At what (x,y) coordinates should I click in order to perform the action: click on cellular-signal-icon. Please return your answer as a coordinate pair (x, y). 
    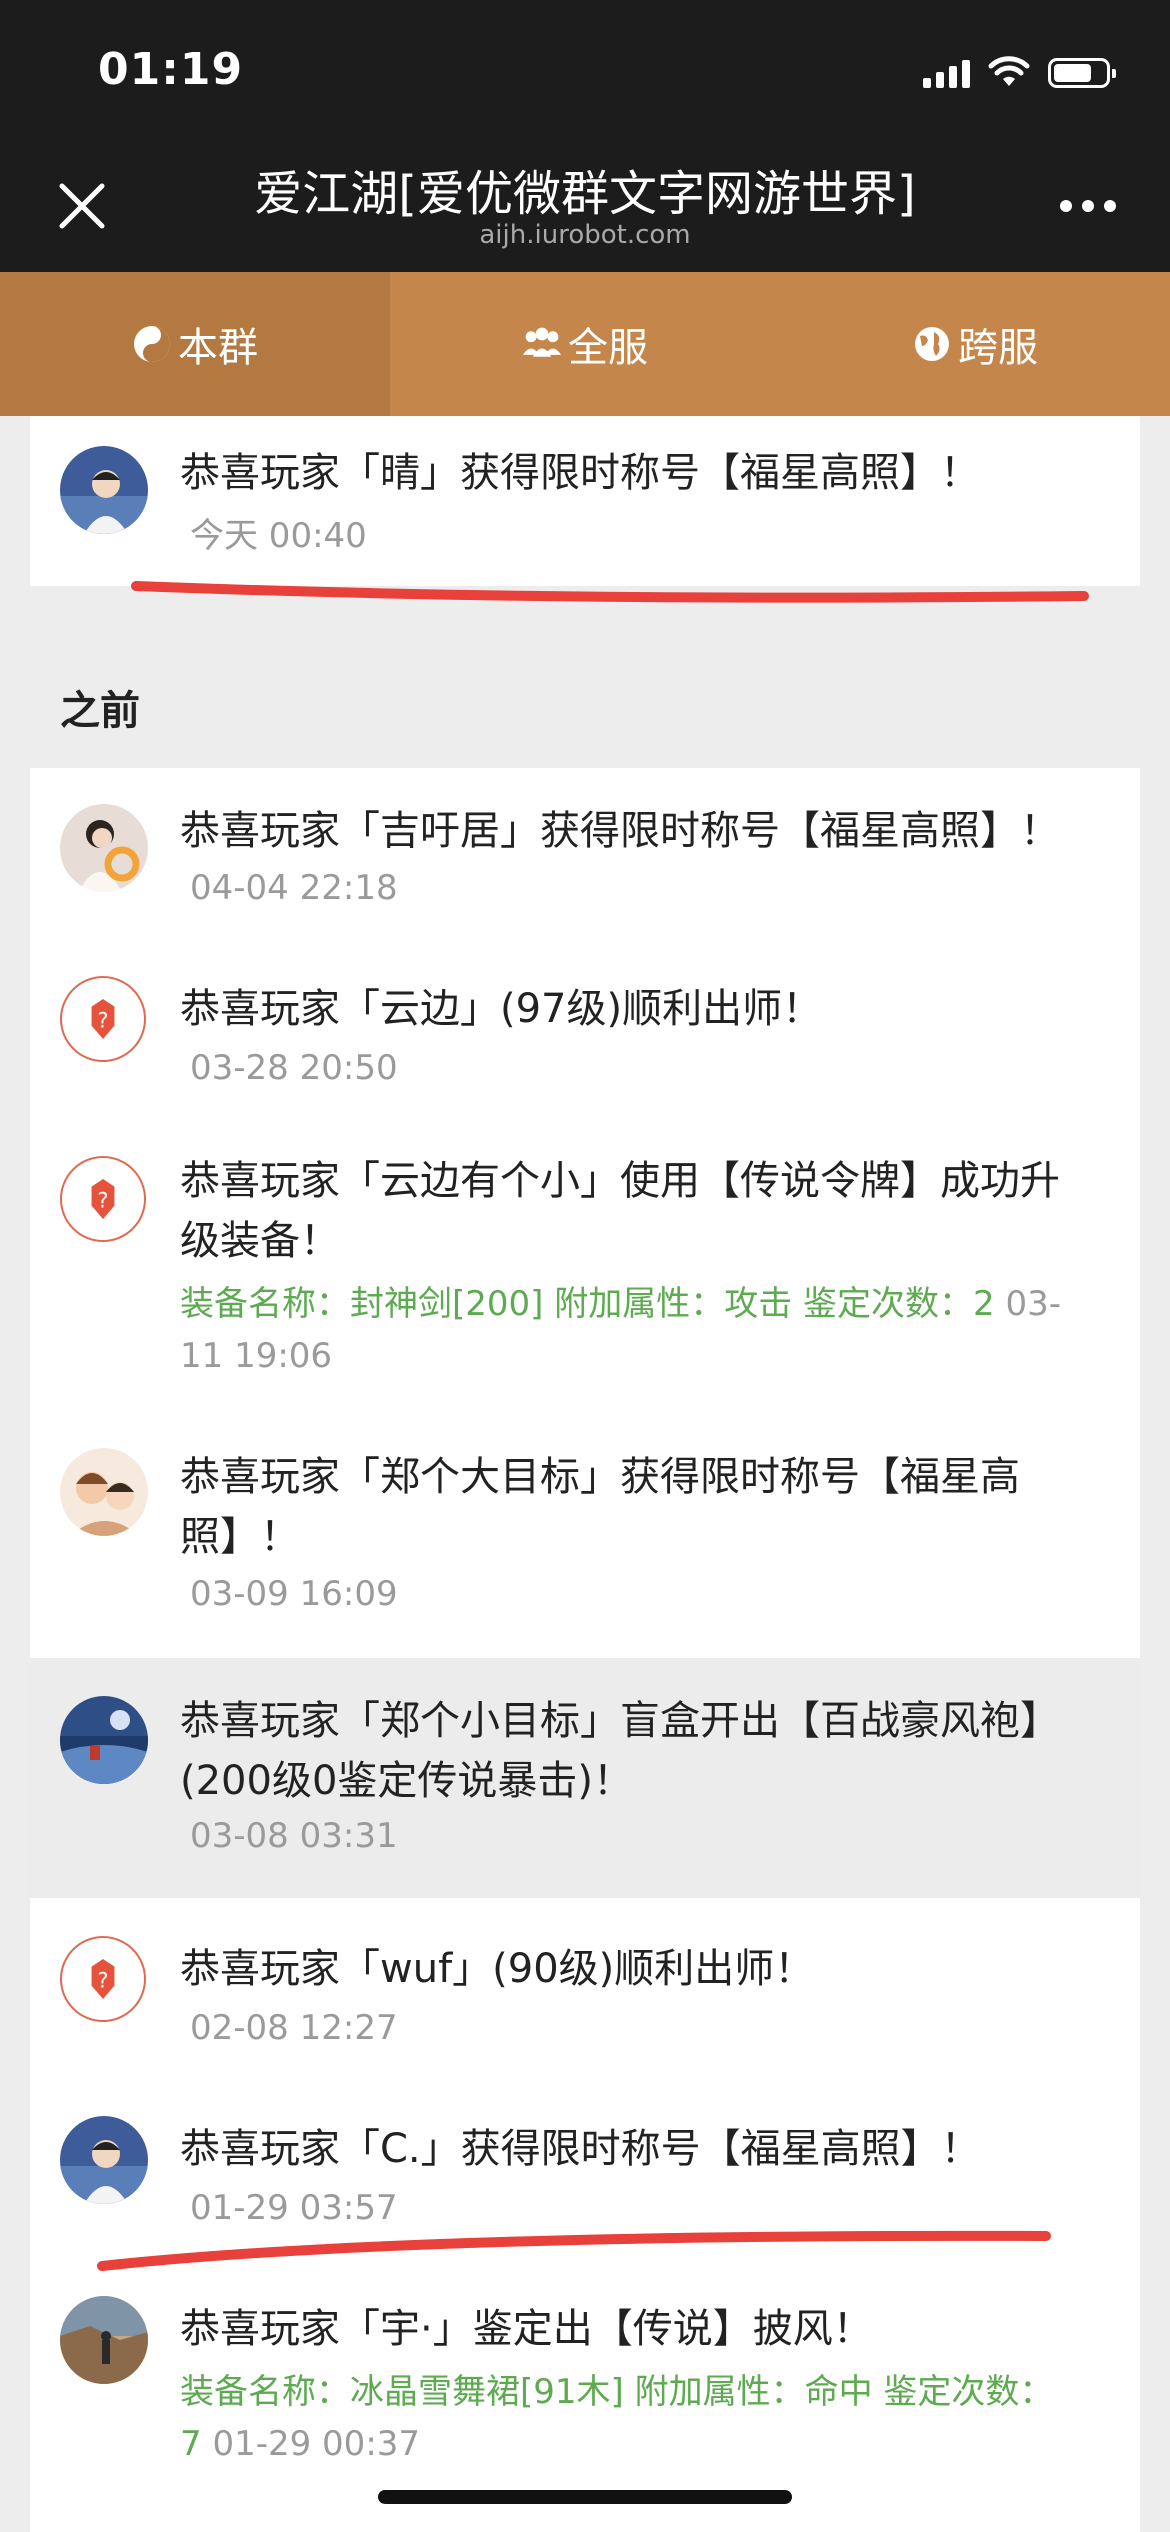
    Looking at the image, I should click on (946, 73).